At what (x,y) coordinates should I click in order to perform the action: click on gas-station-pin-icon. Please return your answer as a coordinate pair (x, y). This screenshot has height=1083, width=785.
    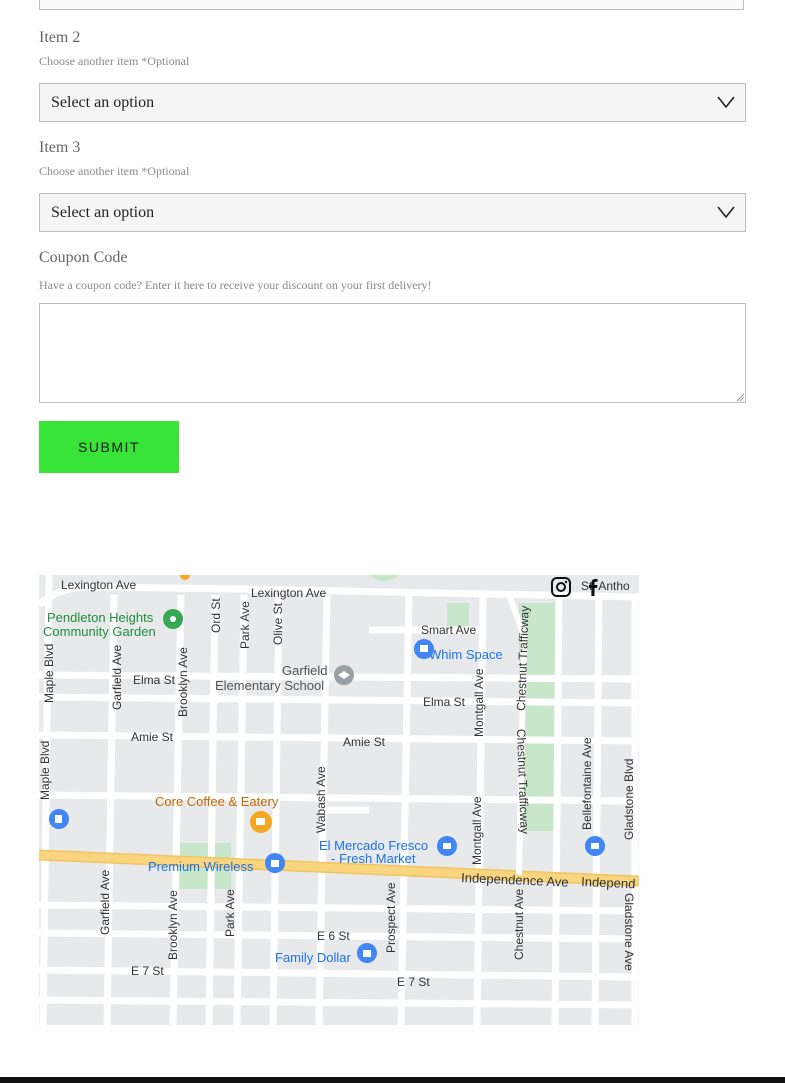
    Looking at the image, I should click on (59, 819).